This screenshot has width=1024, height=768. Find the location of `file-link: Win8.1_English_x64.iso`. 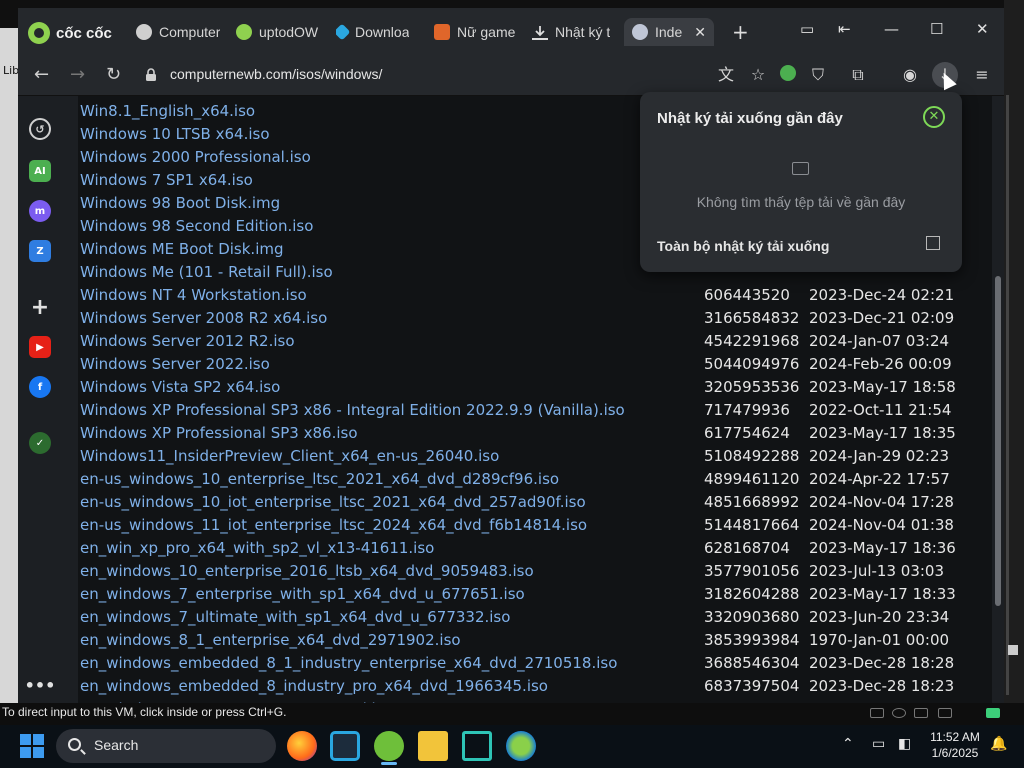

file-link: Win8.1_English_x64.iso is located at coordinates (167, 111).